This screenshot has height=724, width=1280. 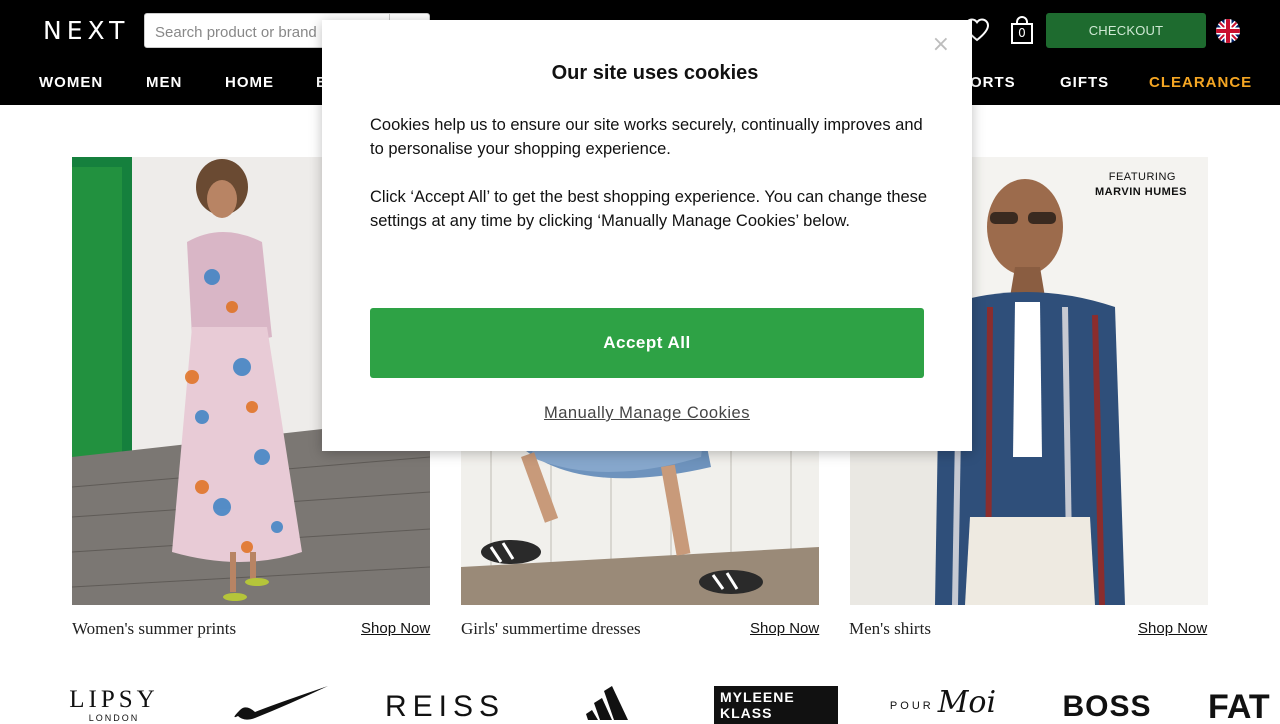 What do you see at coordinates (154, 628) in the screenshot?
I see `tile-caption: Women's summer prints` at bounding box center [154, 628].